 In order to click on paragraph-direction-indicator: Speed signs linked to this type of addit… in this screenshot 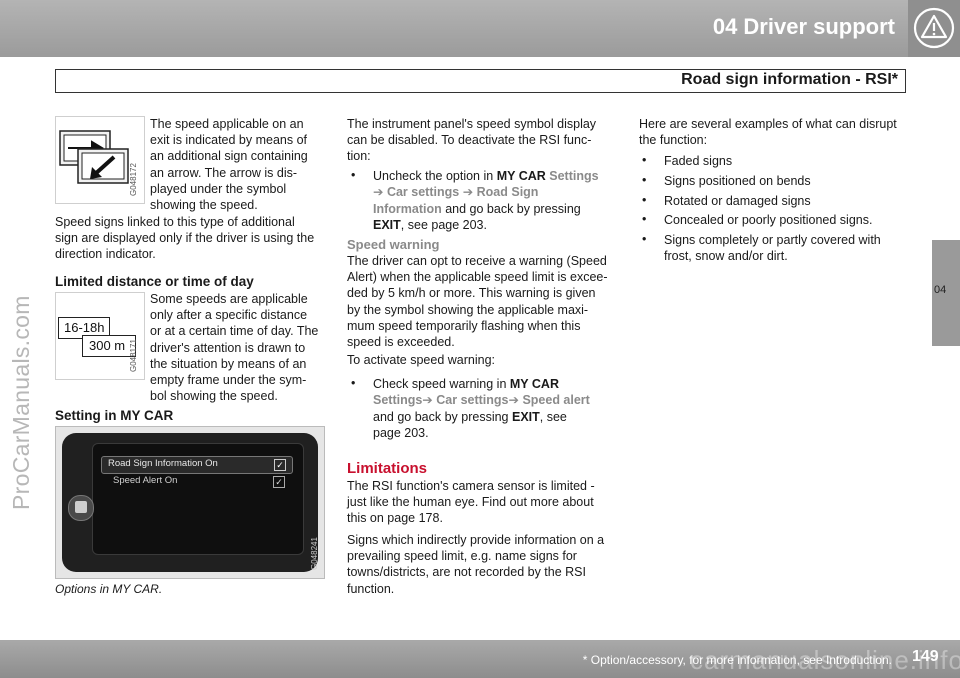, I will do `click(191, 238)`.